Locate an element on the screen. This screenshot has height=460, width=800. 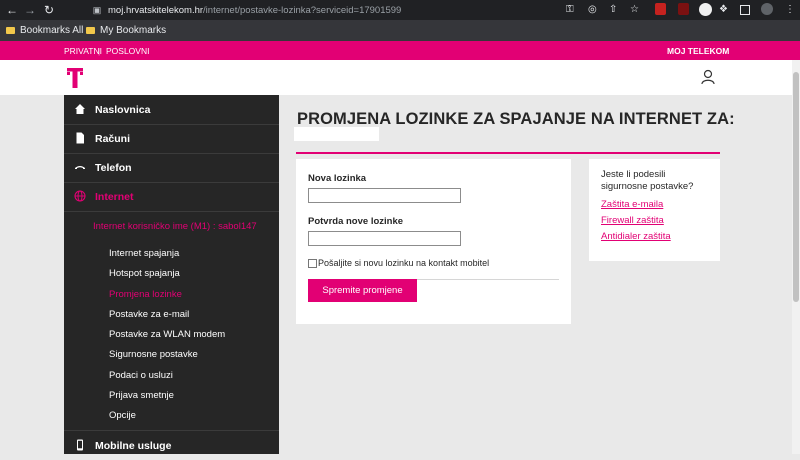
security-question: Jeste li podesili sigurnosne postavke? is located at coordinates (647, 180).